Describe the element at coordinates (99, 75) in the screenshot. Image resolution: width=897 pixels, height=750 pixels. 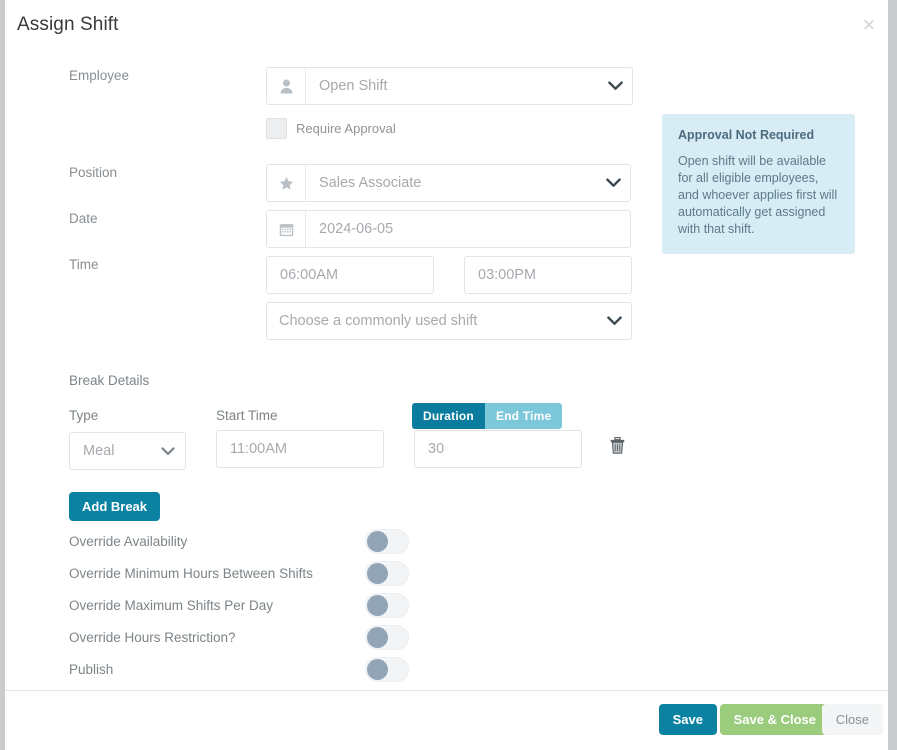
I see `employee-label: Employee` at that location.